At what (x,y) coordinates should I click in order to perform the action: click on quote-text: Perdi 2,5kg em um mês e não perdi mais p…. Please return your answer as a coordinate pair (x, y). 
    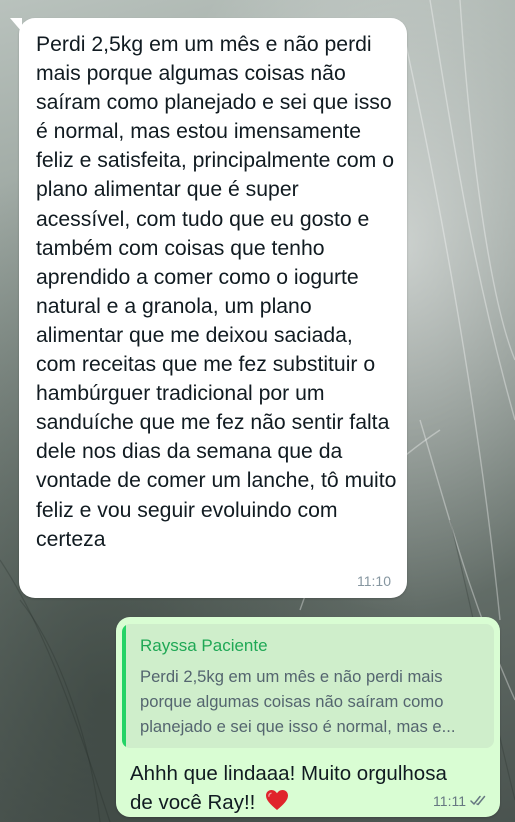
    Looking at the image, I should click on (298, 701).